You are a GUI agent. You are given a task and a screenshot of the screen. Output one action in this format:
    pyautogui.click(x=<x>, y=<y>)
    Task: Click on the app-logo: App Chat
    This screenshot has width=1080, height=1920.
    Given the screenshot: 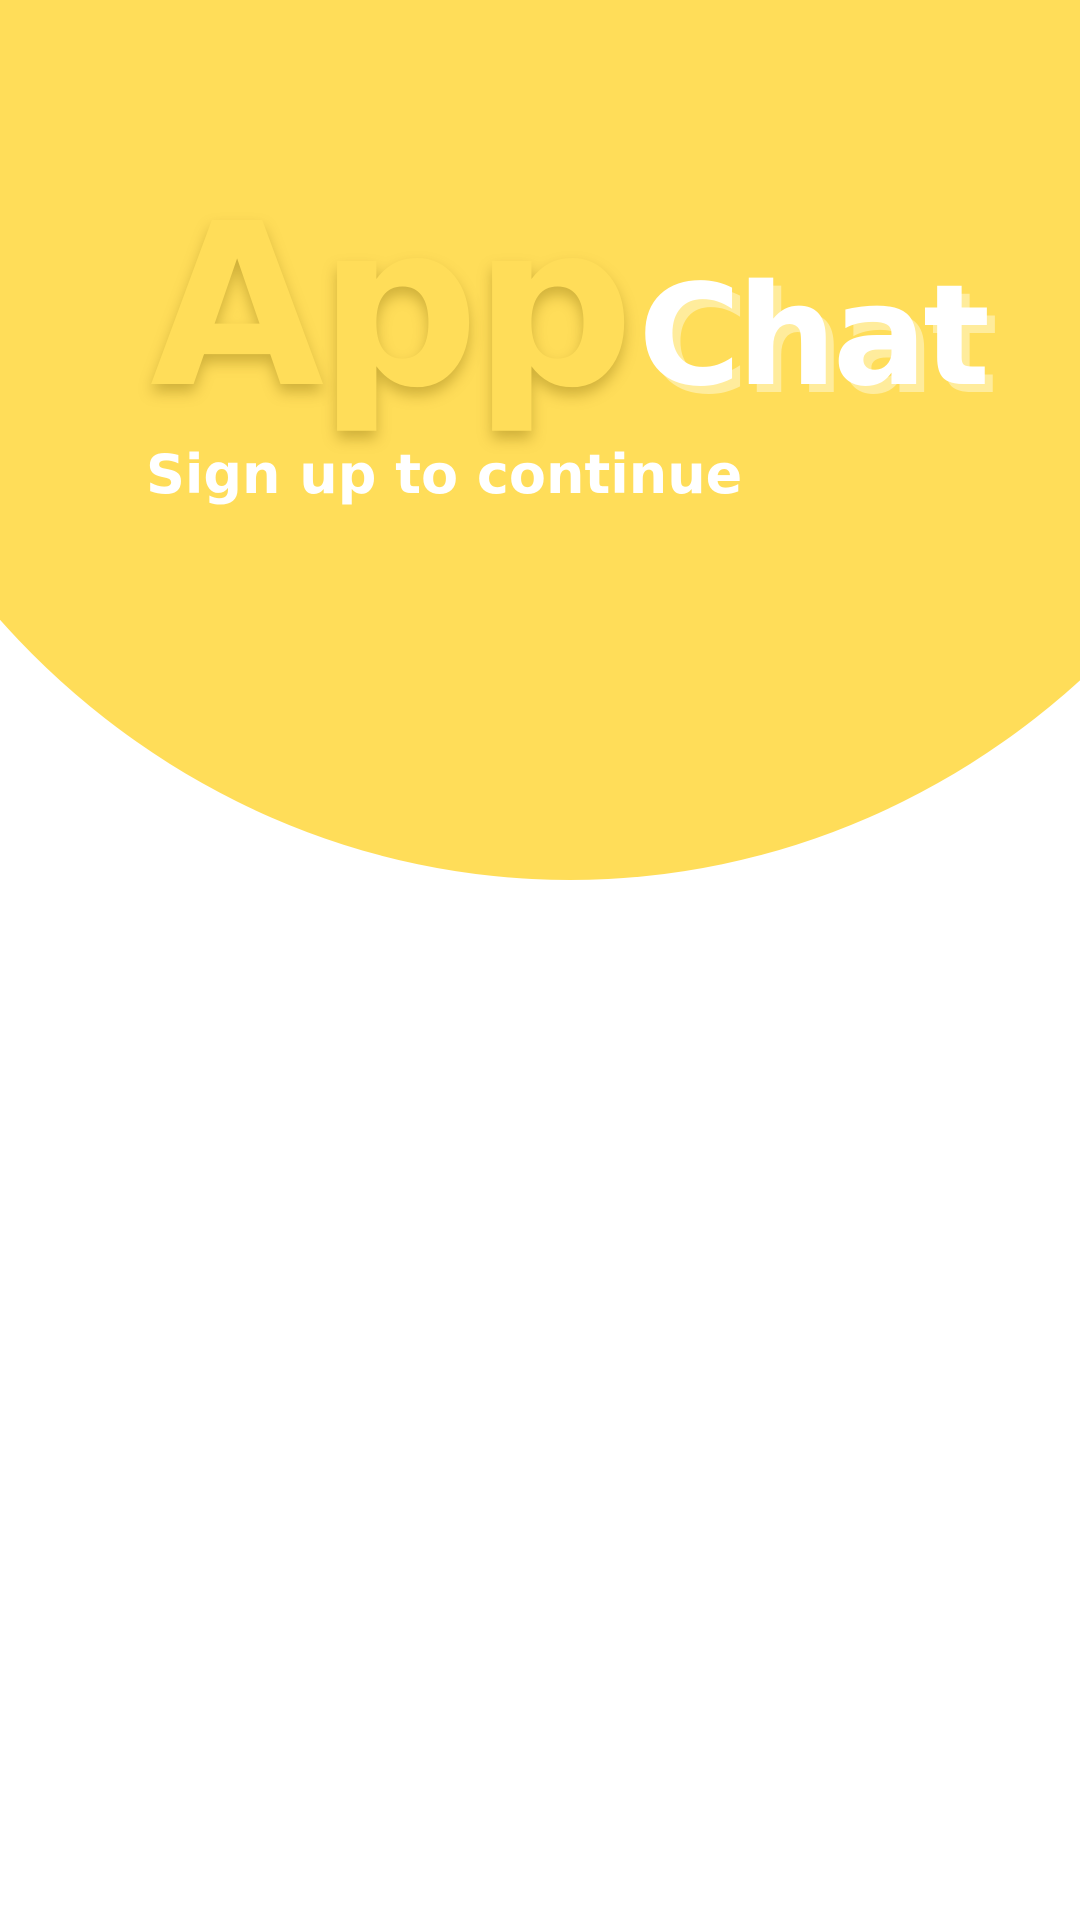 What is the action you would take?
    pyautogui.click(x=570, y=307)
    